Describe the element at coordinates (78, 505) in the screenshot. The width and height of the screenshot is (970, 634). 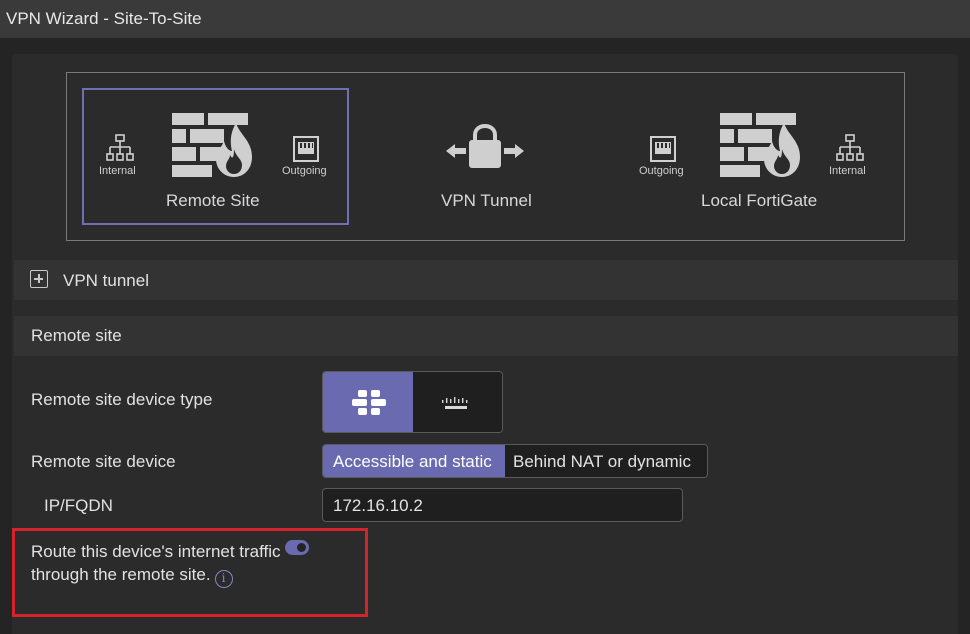
I see `ip-fqdn-label: IP/FQDN` at that location.